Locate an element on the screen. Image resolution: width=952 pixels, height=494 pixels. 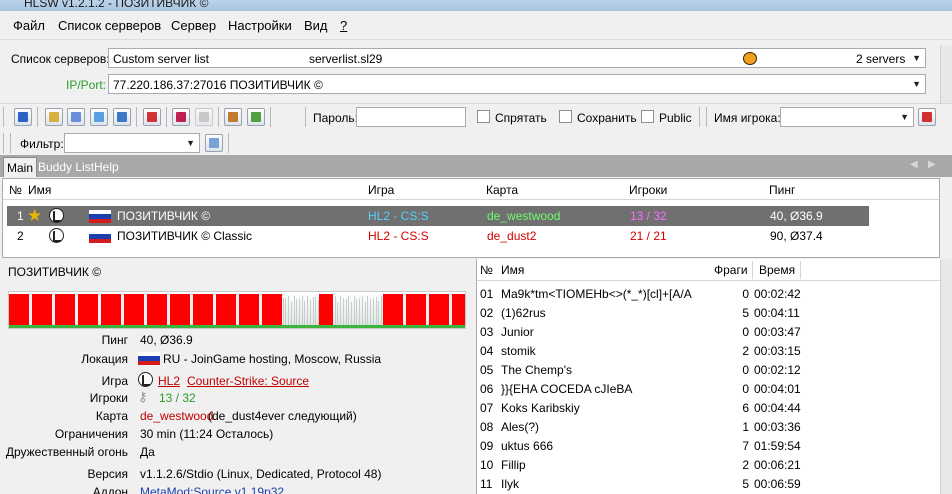
player-row: 06}}{EHA COCEDA cJIeBA 0 00:04:01 is located at coordinates (714, 388).